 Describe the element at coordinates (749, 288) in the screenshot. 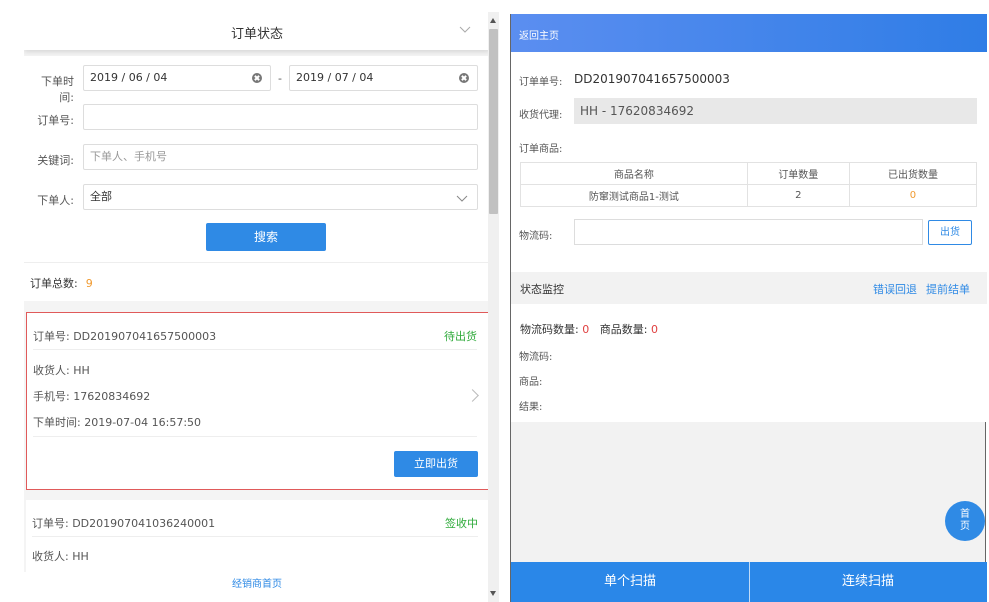

I see `monitor-header: 状态监控 错误回退 提前结单` at that location.